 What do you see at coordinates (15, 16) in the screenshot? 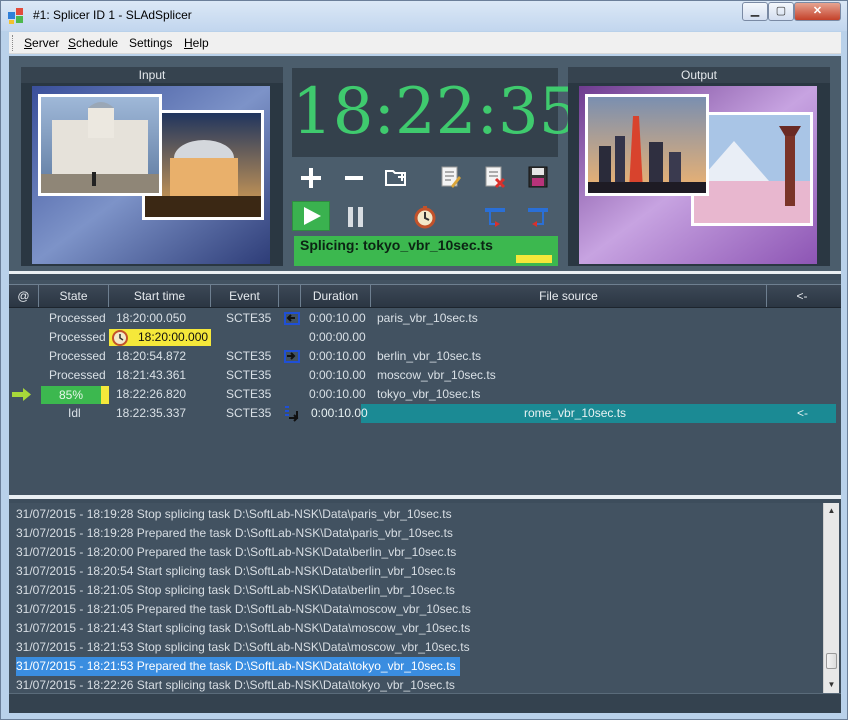
I see `app-icon` at bounding box center [15, 16].